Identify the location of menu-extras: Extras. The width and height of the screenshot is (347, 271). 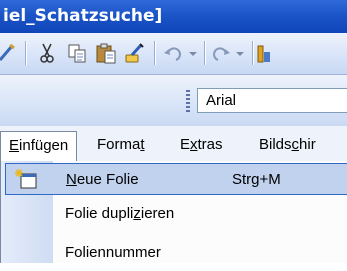
(201, 145).